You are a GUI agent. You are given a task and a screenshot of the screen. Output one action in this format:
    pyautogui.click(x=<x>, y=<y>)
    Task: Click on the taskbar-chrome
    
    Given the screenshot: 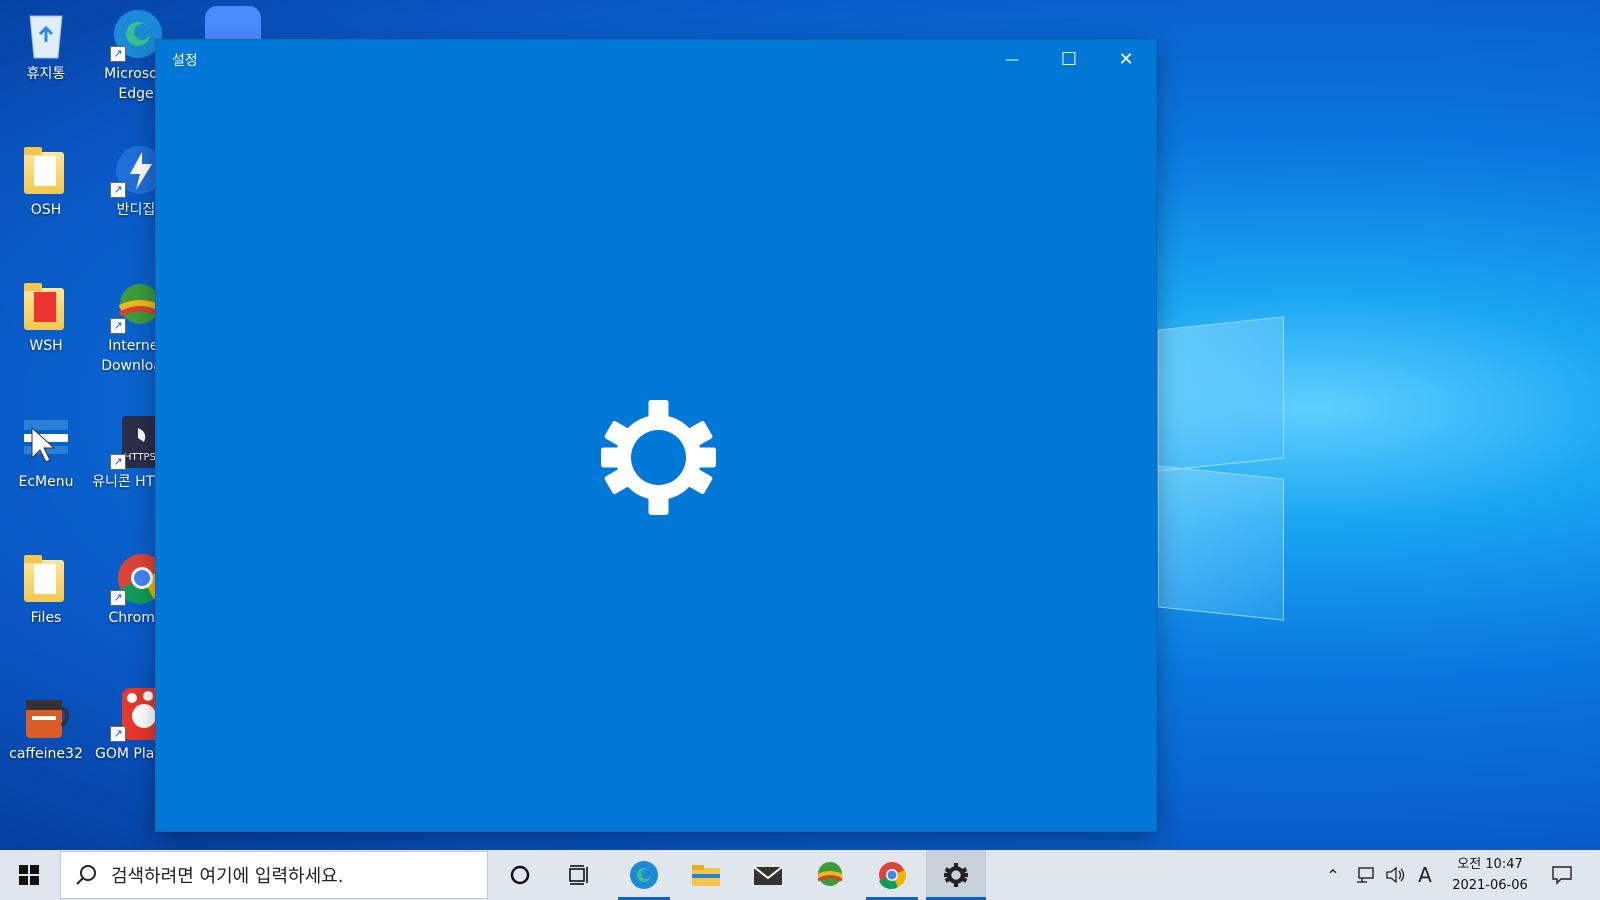 What is the action you would take?
    pyautogui.click(x=892, y=875)
    